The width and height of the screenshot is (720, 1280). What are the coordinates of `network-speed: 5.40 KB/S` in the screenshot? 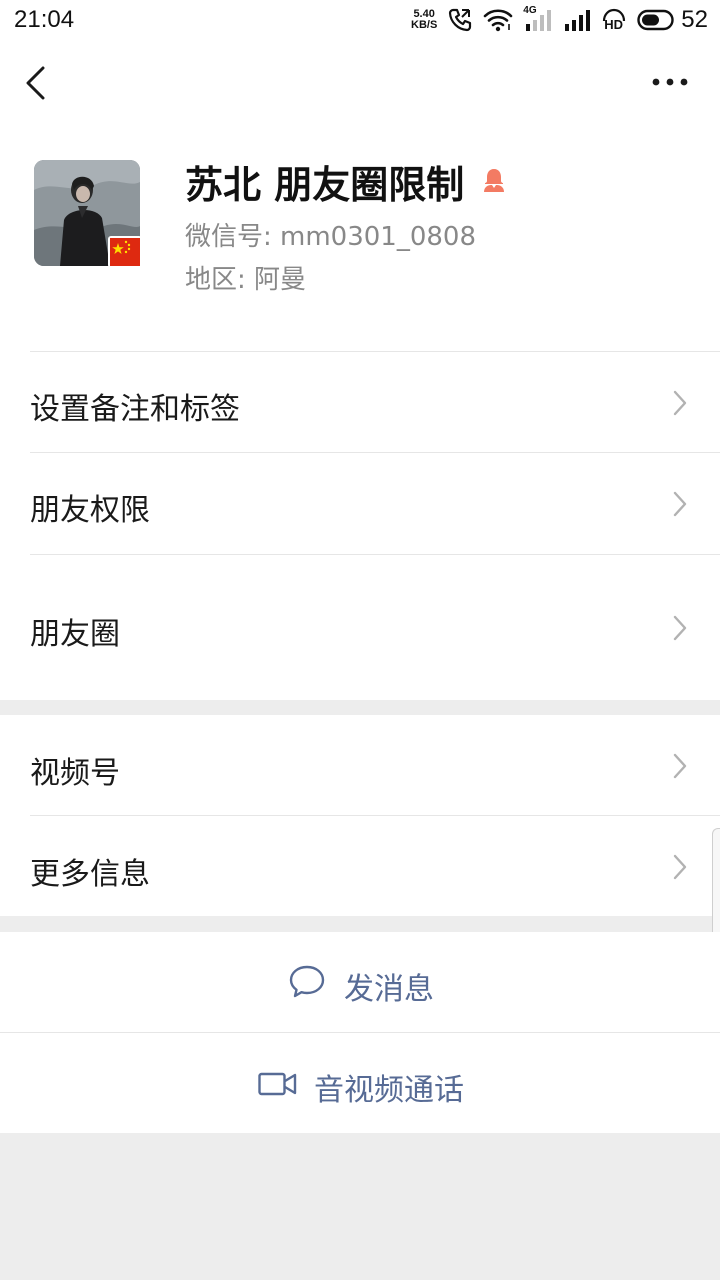 It's located at (424, 20).